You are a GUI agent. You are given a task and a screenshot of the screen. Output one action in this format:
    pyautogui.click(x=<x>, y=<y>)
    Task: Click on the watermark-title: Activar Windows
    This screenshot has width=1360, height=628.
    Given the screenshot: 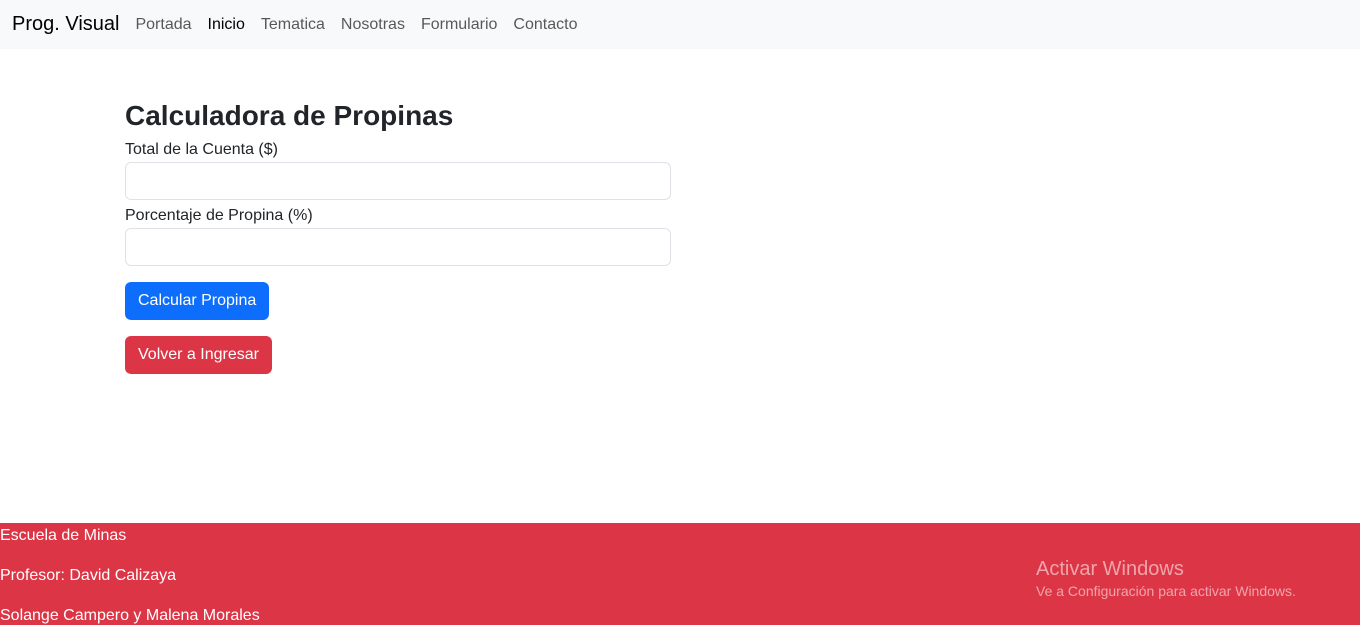 What is the action you would take?
    pyautogui.click(x=1110, y=569)
    